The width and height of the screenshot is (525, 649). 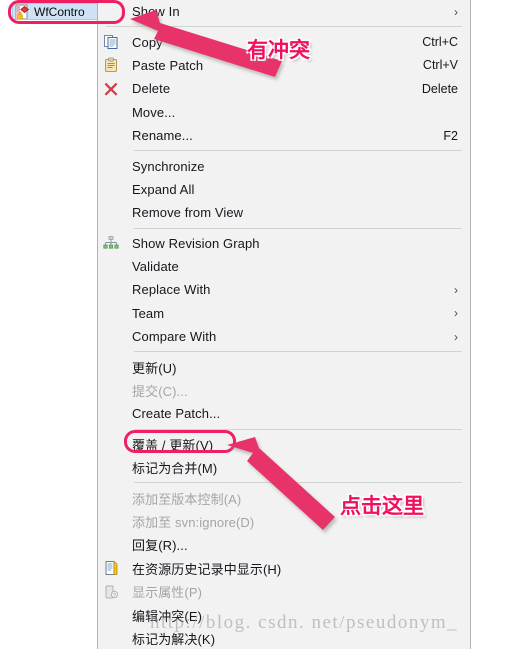 What do you see at coordinates (278, 50) in the screenshot?
I see `annotation-text-has-conflict: 有冲突` at bounding box center [278, 50].